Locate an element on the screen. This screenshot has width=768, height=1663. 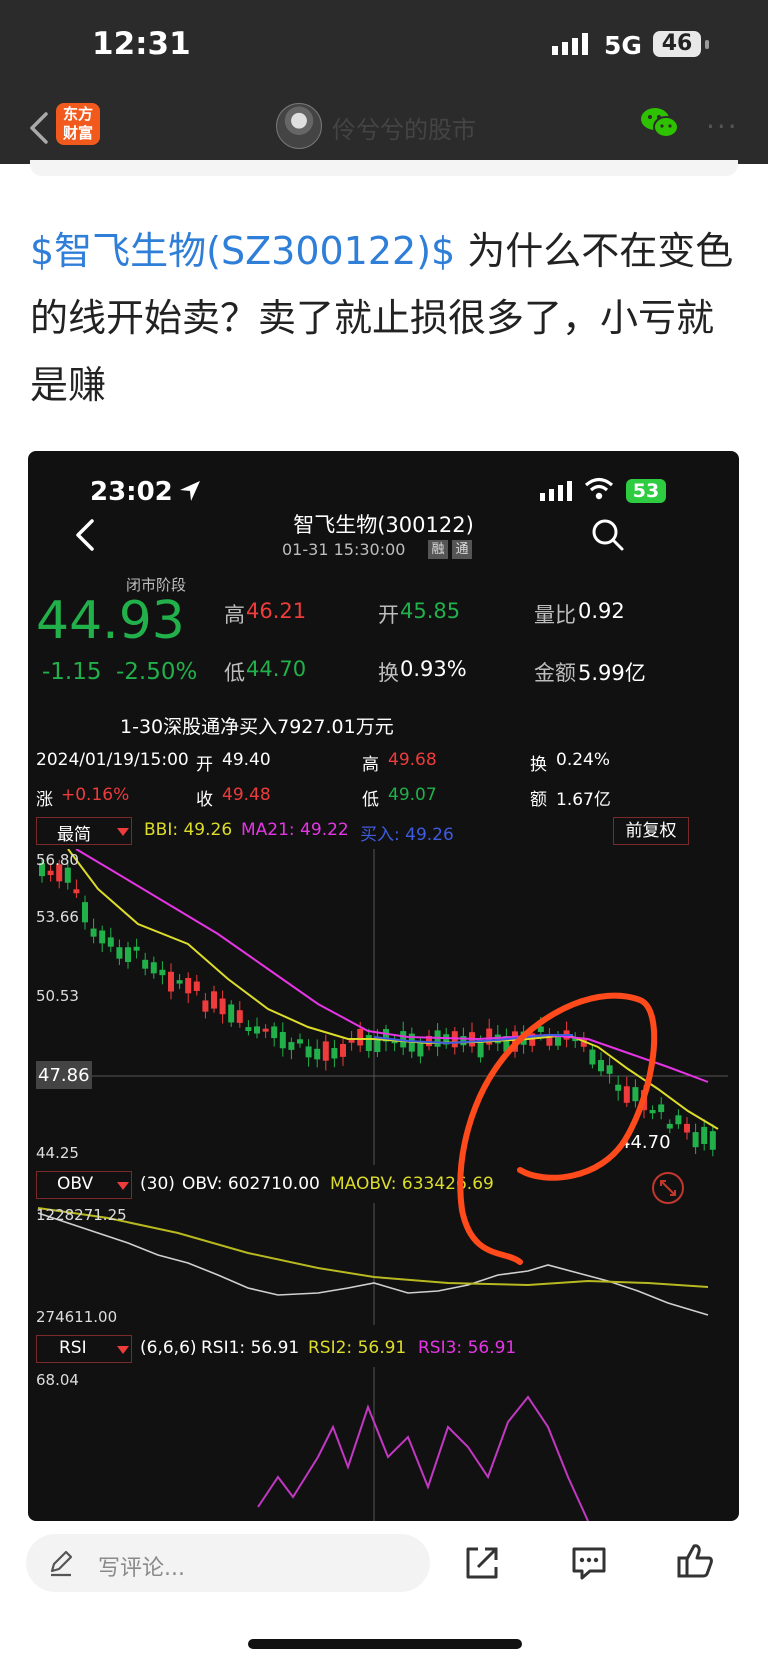
low-label: 低 is located at coordinates (234, 673).